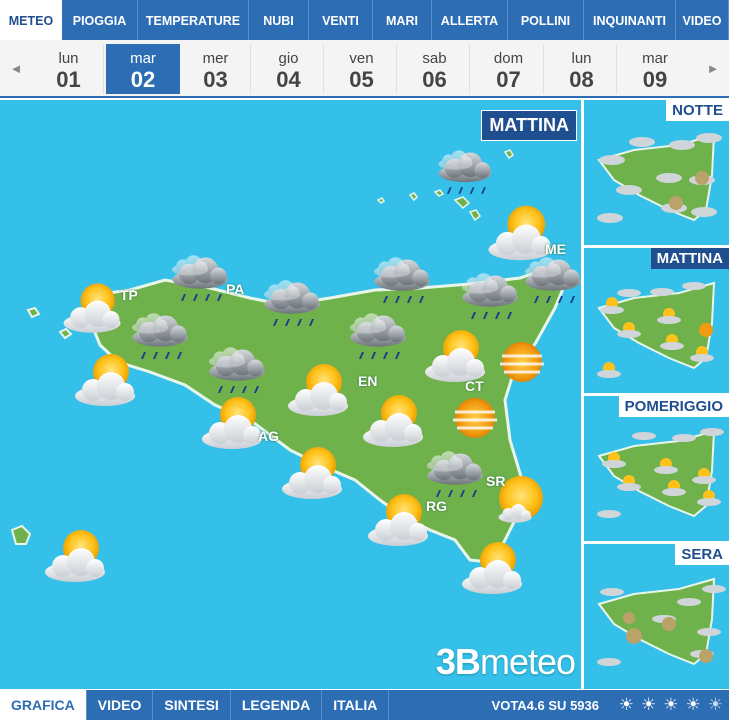  I want to click on thumb-sera: SERA, so click(656, 616).